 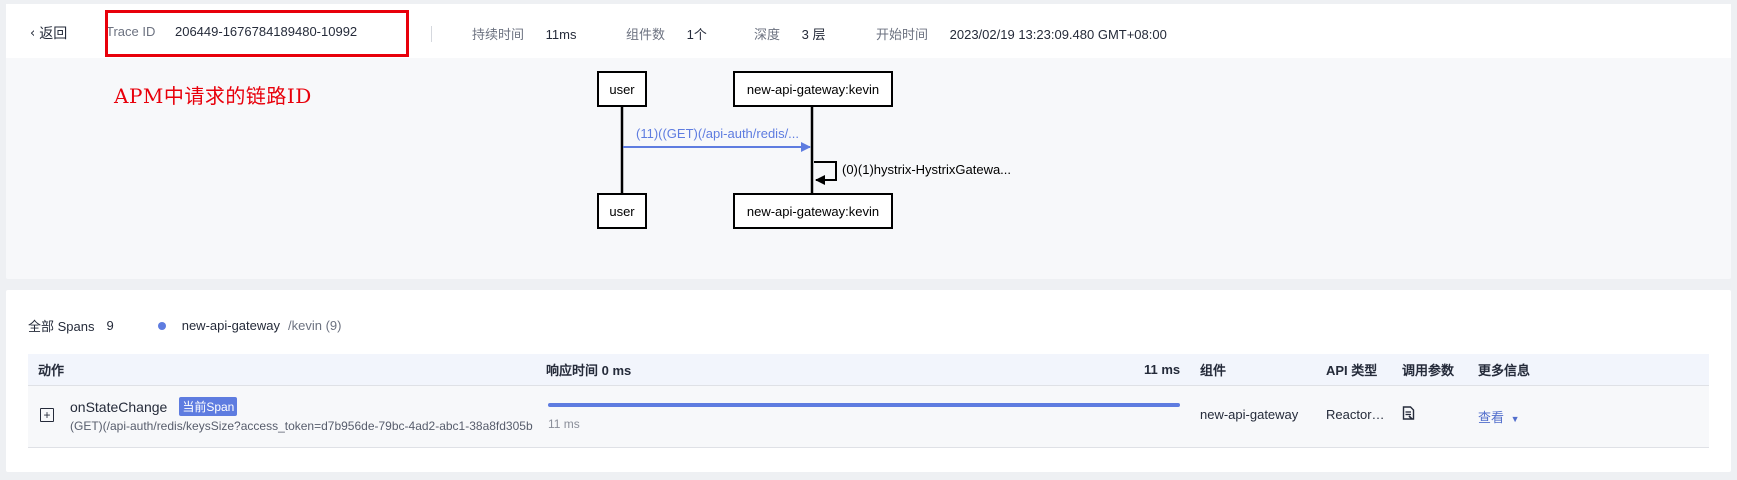 I want to click on expand-icon: +, so click(x=47, y=415).